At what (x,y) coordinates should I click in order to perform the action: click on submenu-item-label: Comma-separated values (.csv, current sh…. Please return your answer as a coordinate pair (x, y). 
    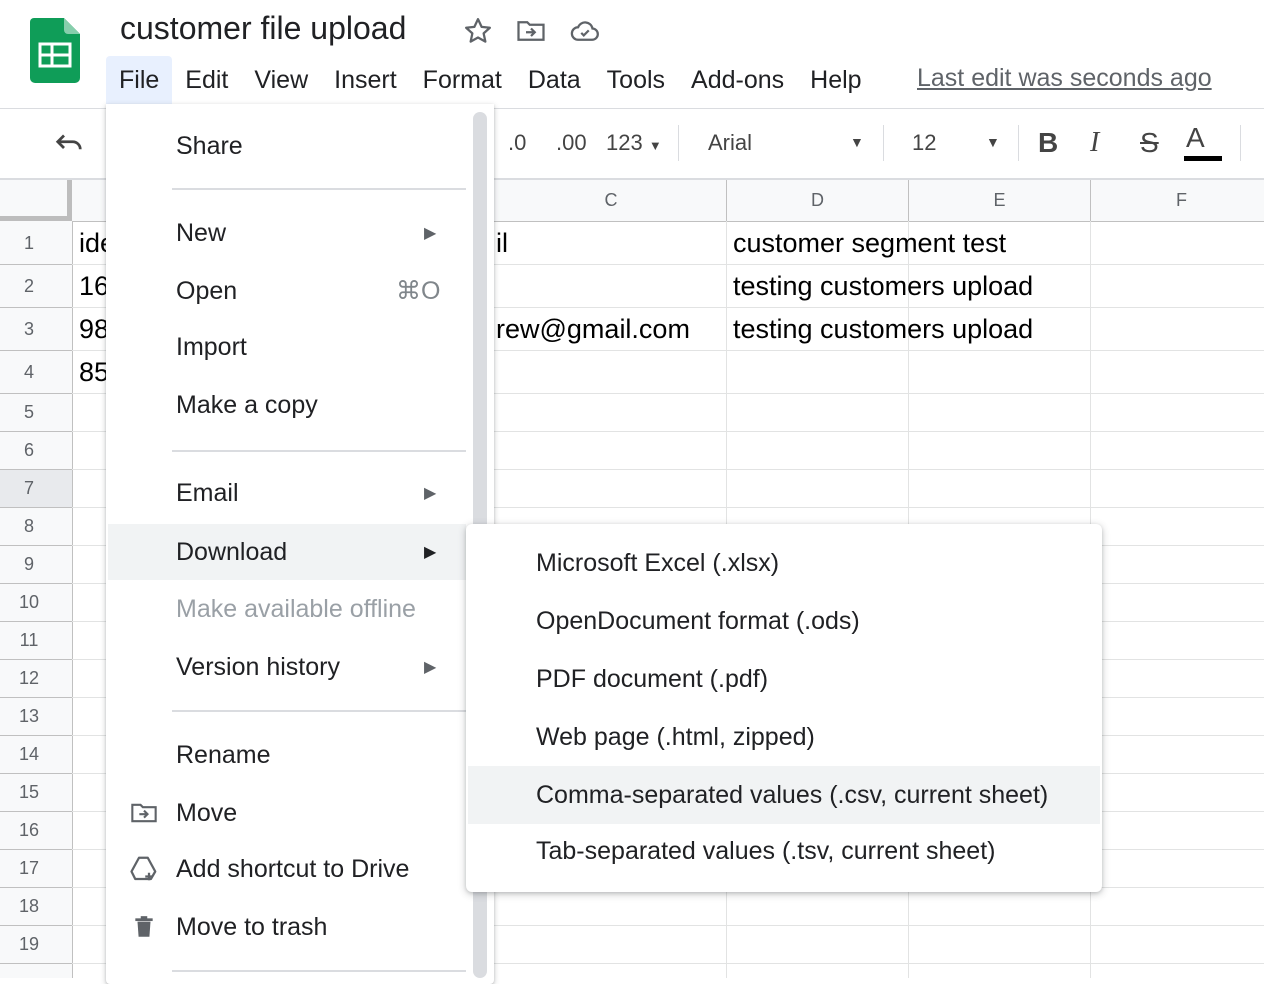
    Looking at the image, I should click on (792, 794).